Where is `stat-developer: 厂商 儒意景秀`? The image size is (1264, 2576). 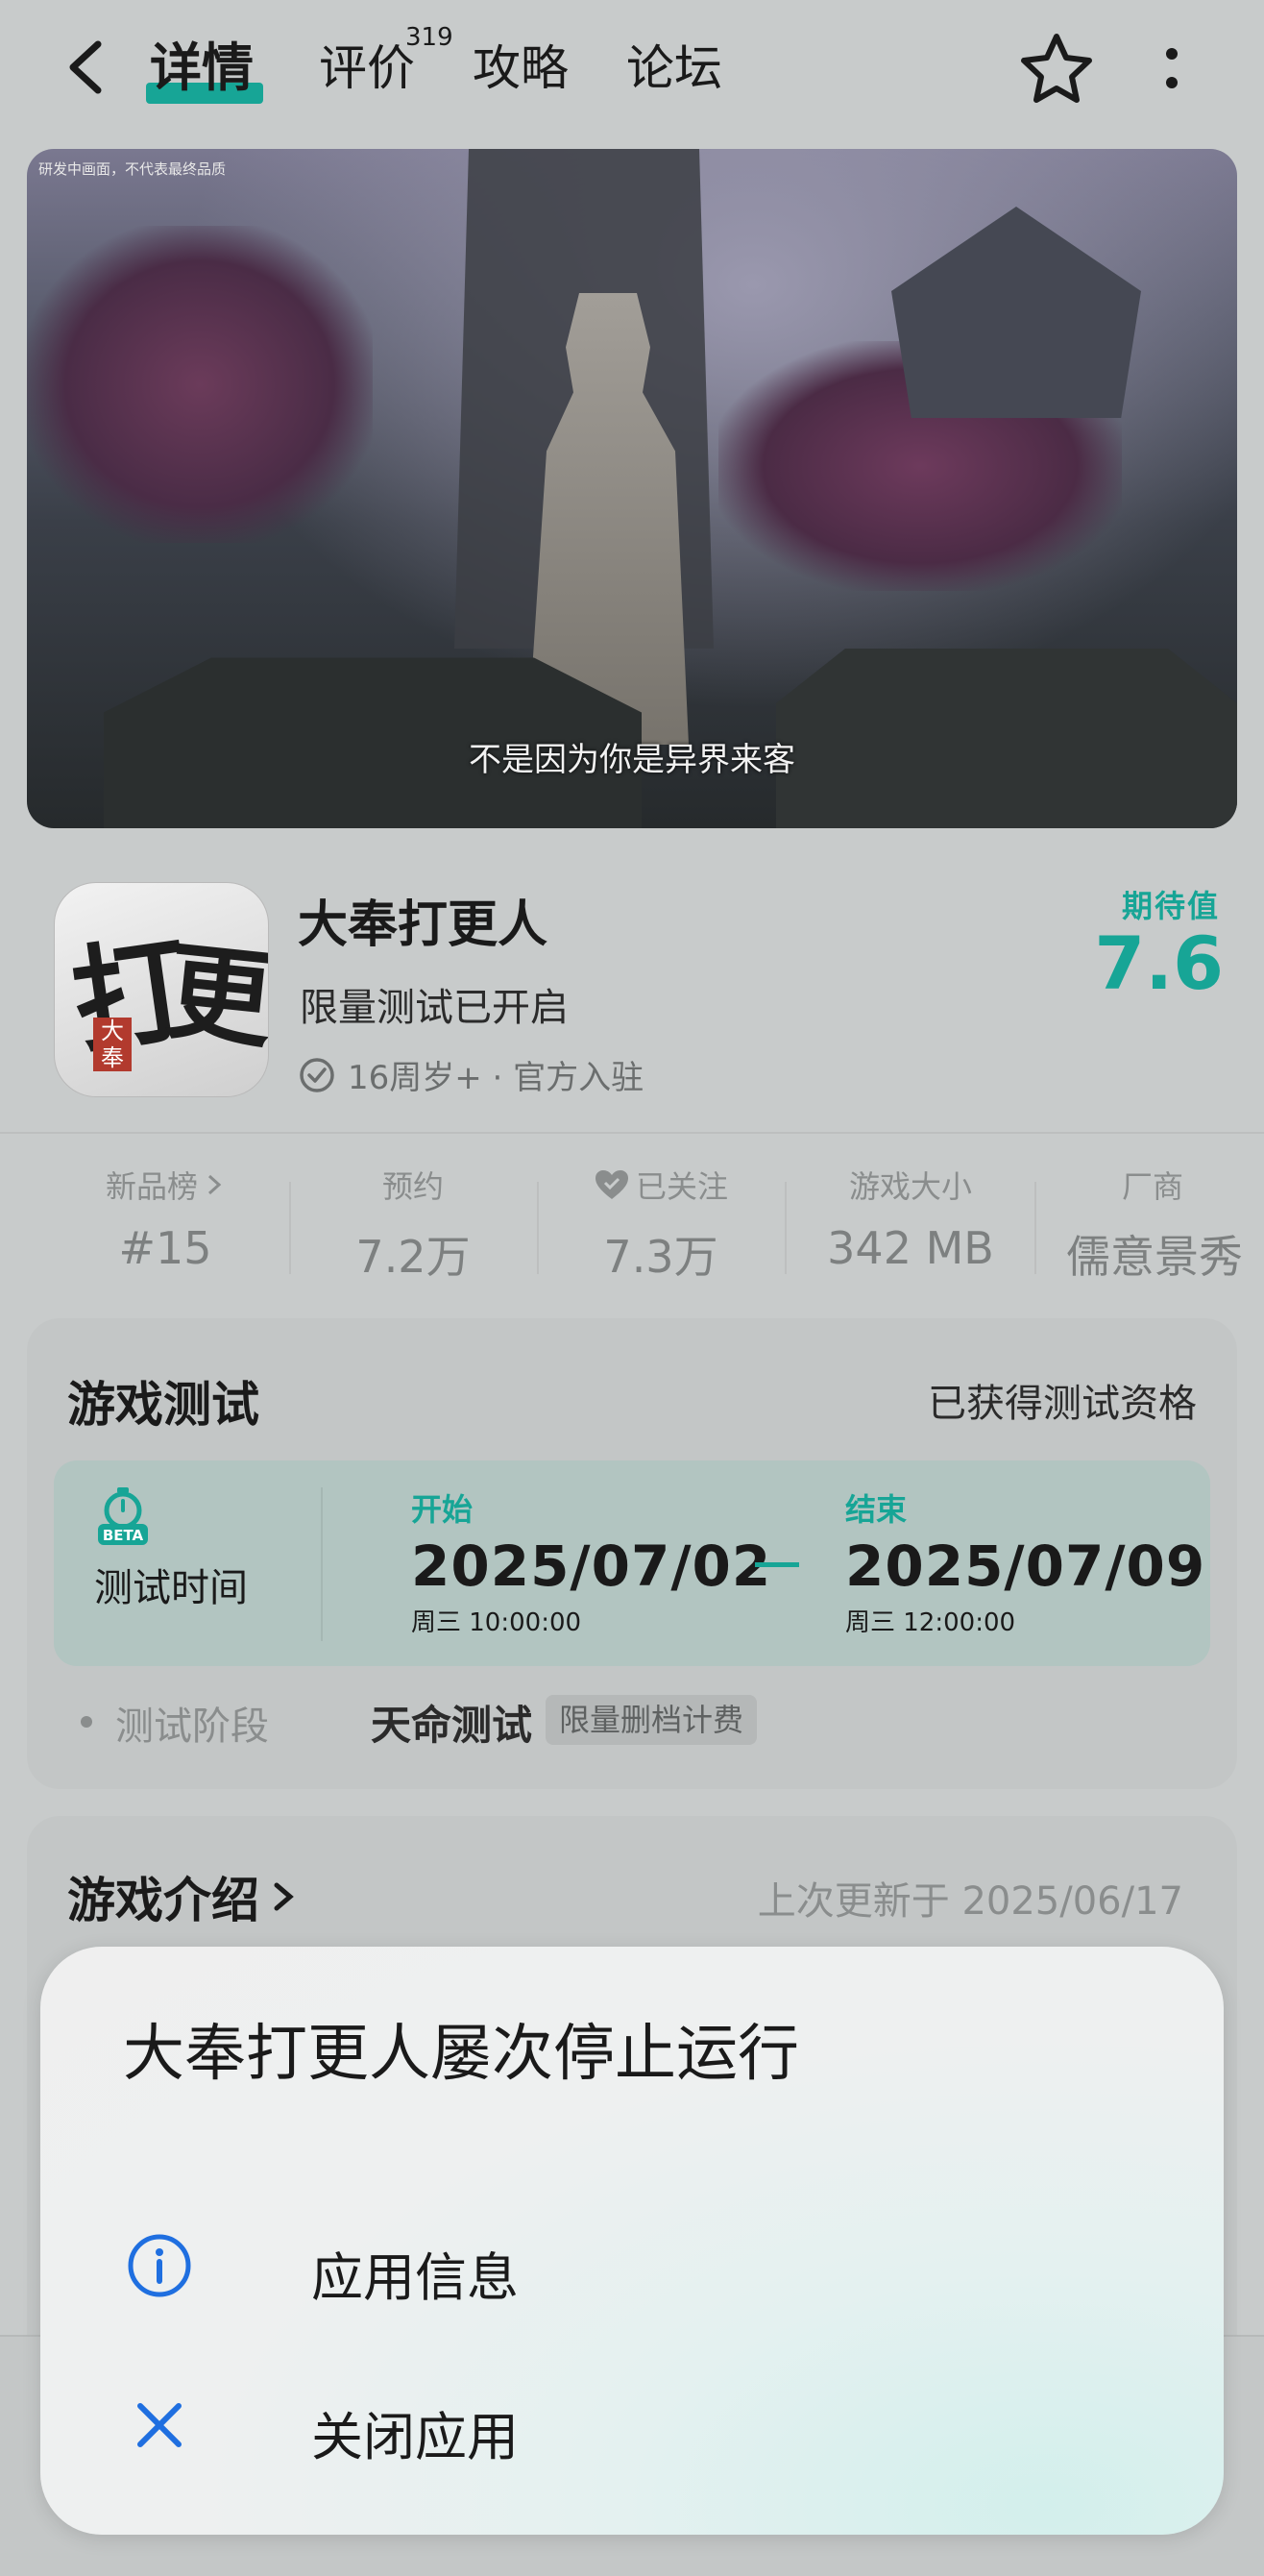 stat-developer: 厂商 儒意景秀 is located at coordinates (1149, 1224).